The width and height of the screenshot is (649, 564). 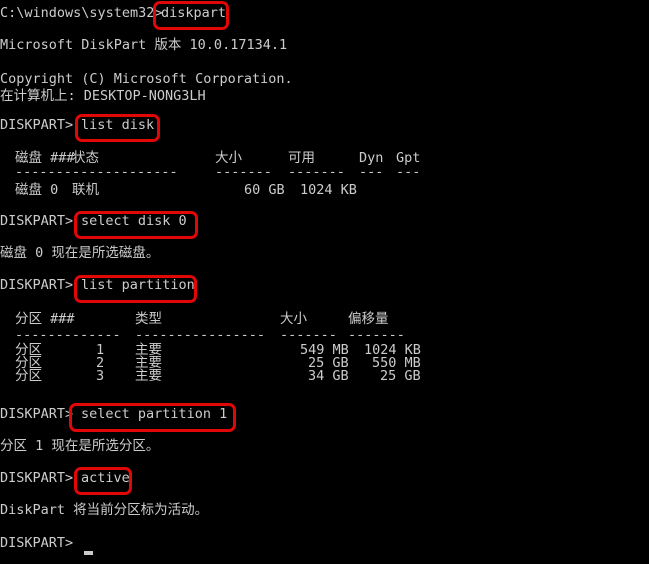 What do you see at coordinates (103, 96) in the screenshot?
I see `computer-name-text: 在计算机上: DESKTOP-NONG3LH` at bounding box center [103, 96].